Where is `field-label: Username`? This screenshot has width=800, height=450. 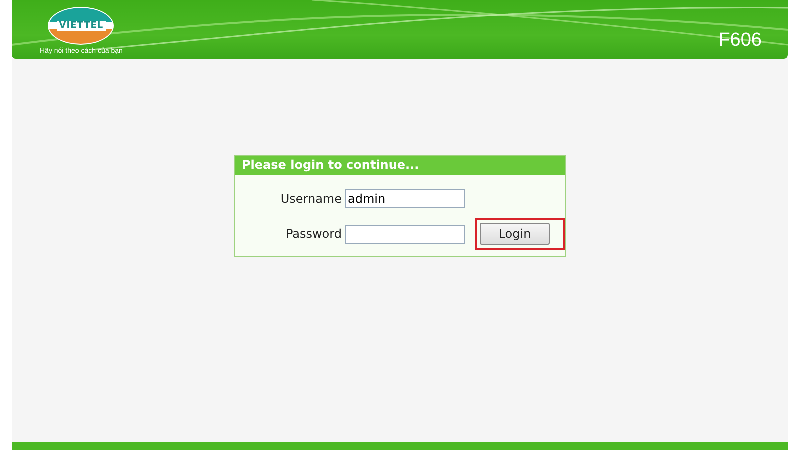 field-label: Username is located at coordinates (311, 199).